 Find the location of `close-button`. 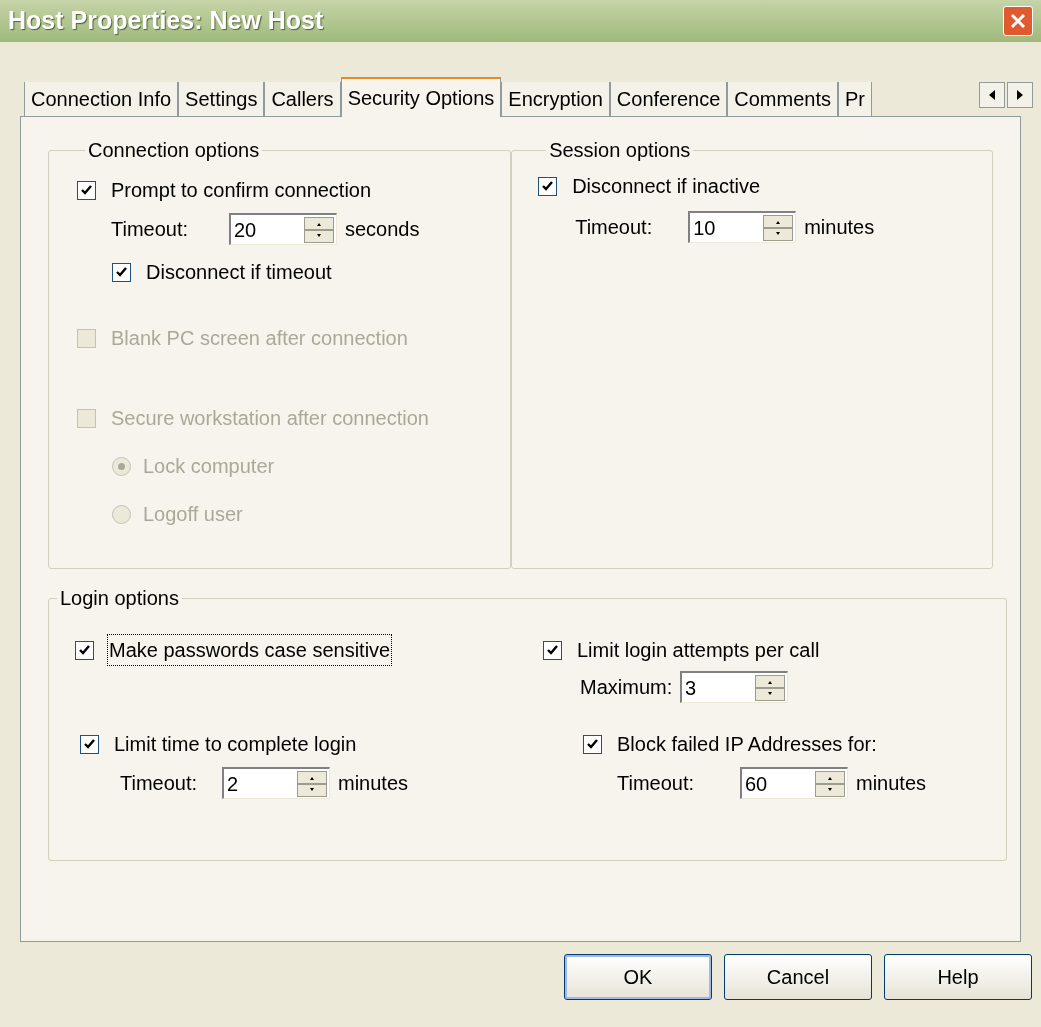

close-button is located at coordinates (1018, 21).